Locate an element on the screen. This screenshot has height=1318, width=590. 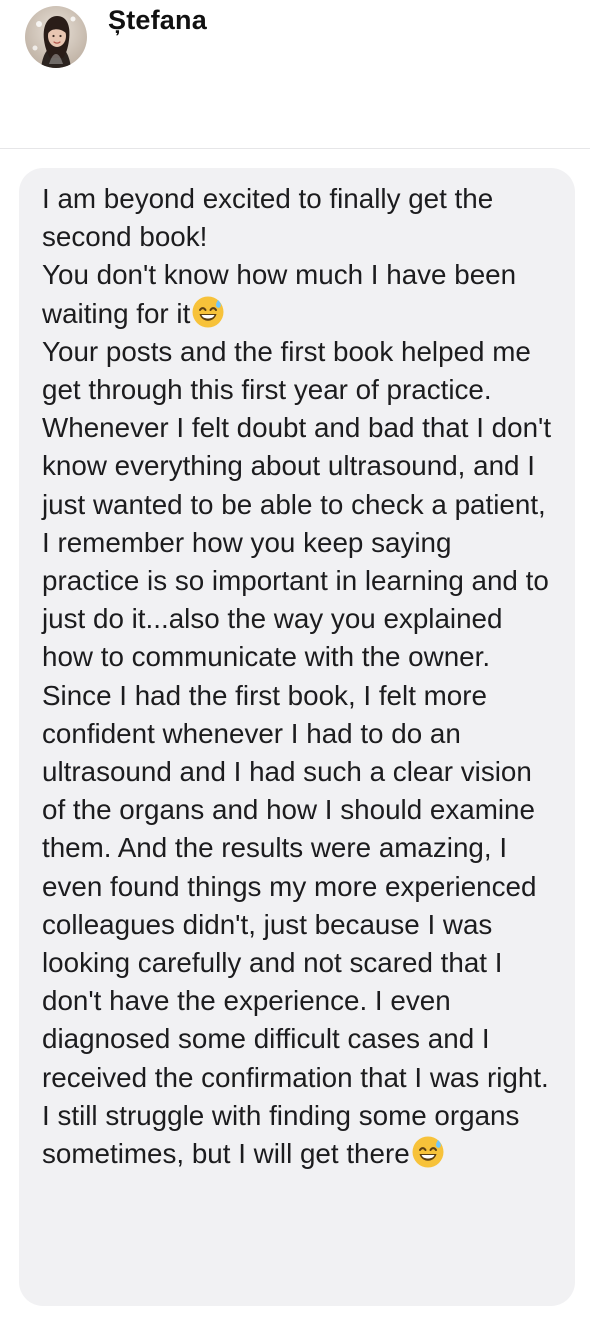
header-divider is located at coordinates (295, 148).